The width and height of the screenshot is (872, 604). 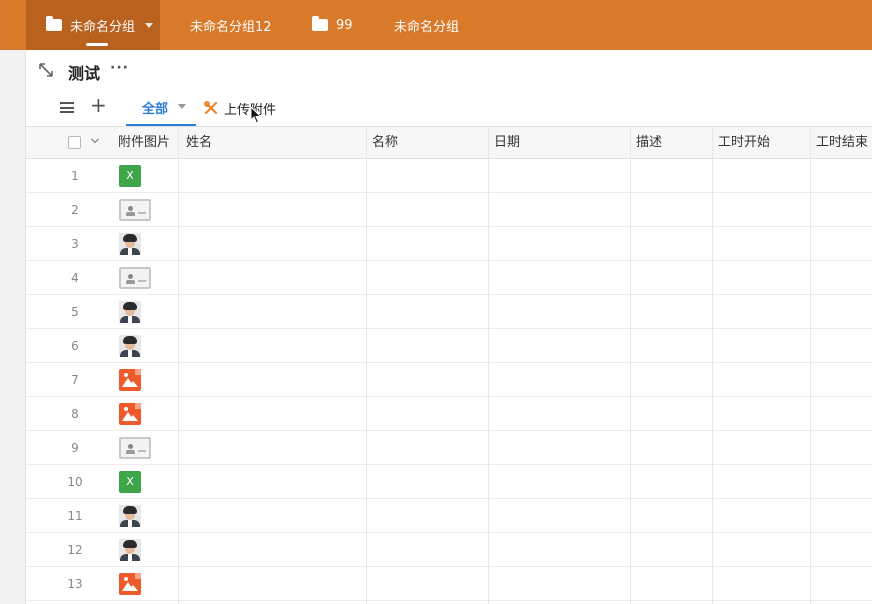 I want to click on view-tab-label: 全部, so click(x=155, y=109).